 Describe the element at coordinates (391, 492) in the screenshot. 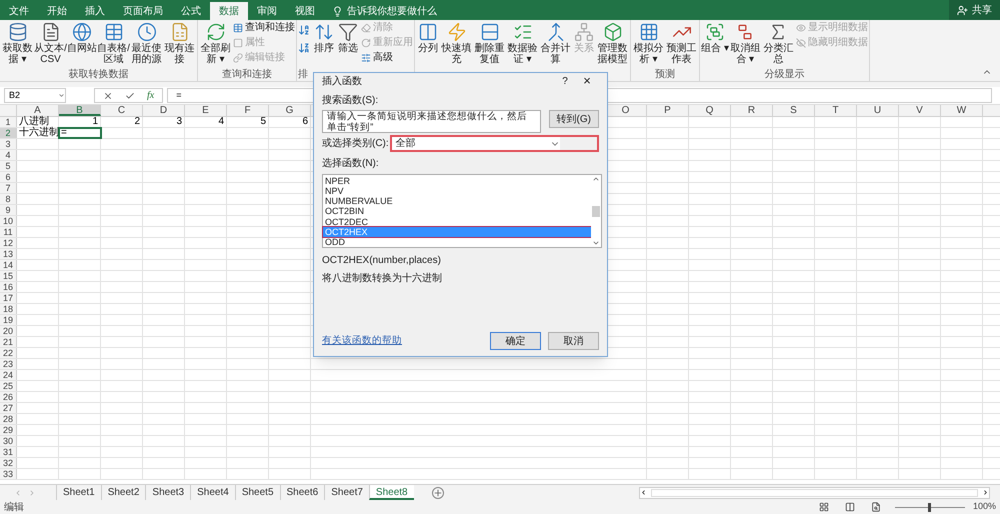

I see `sheet-tab: Sheet8` at that location.